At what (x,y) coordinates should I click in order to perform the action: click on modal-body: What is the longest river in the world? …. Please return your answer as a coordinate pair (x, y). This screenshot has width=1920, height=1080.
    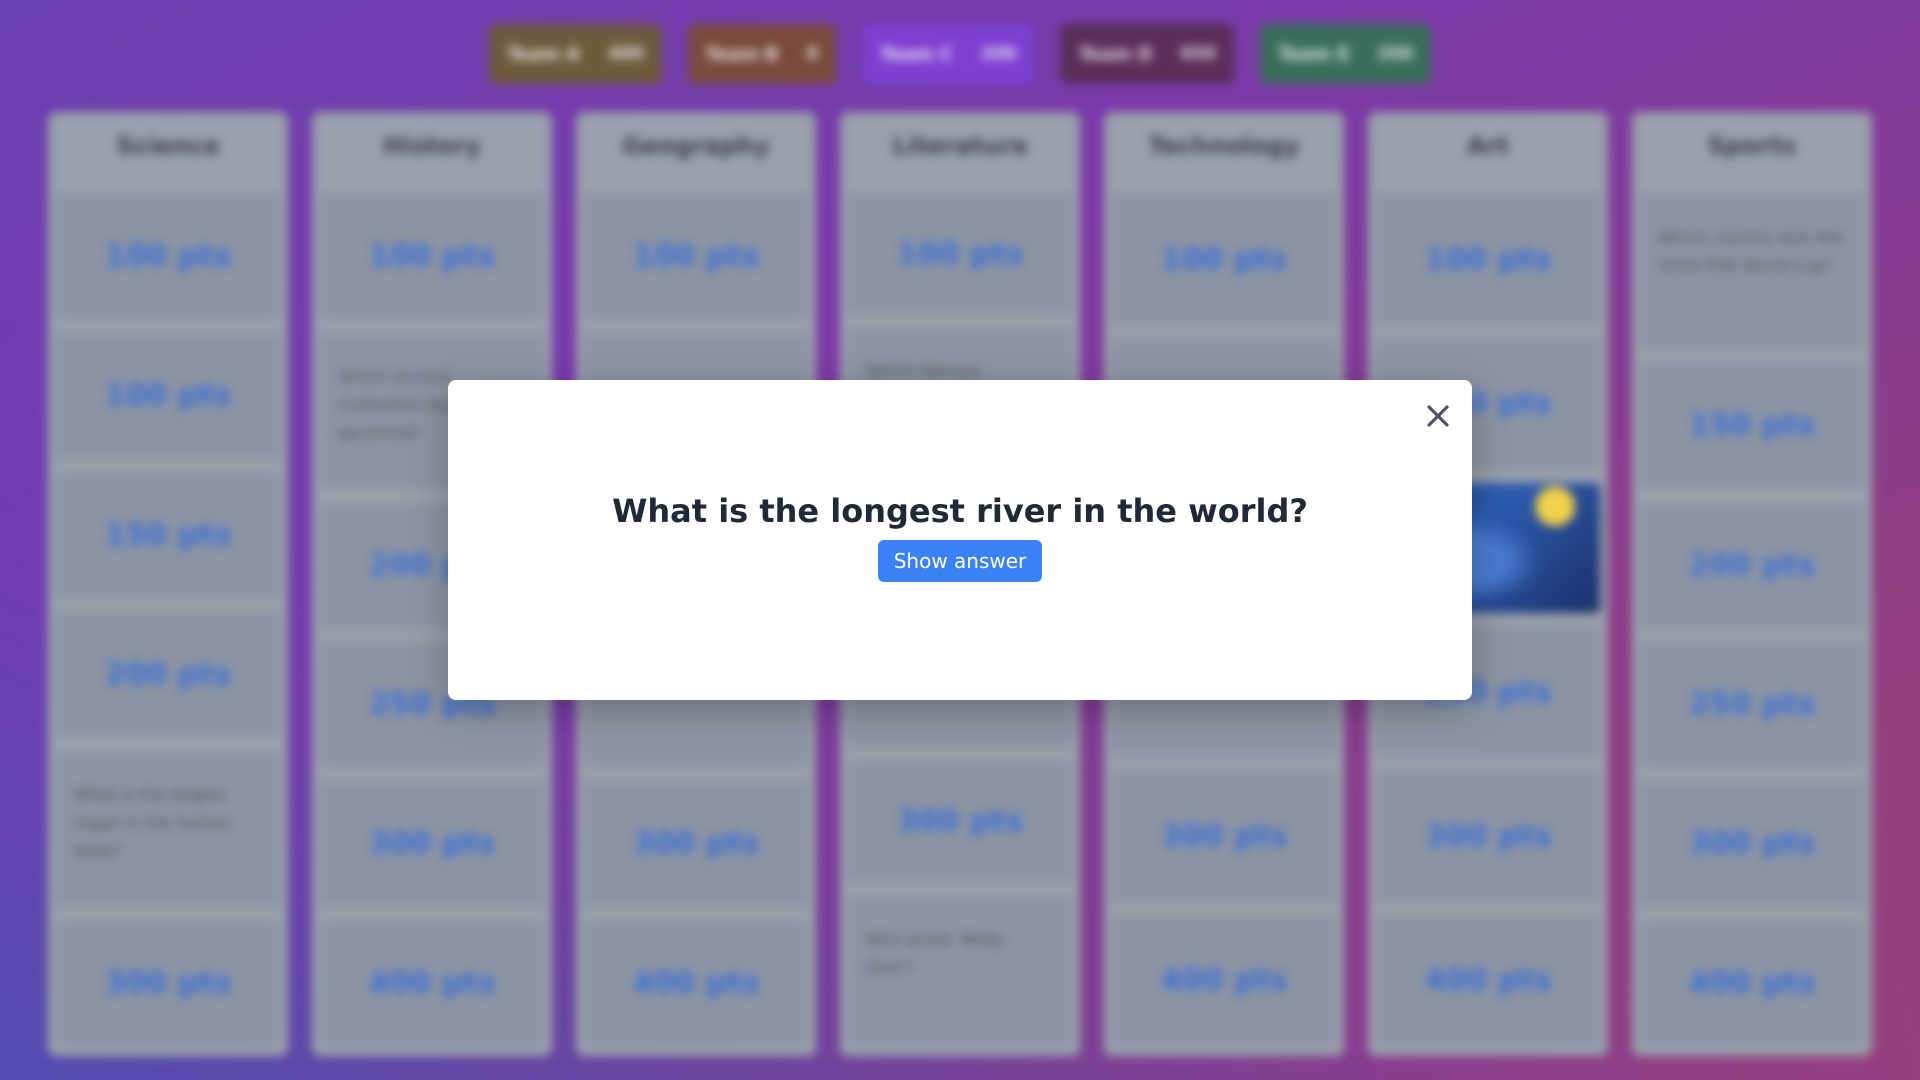
    Looking at the image, I should click on (960, 537).